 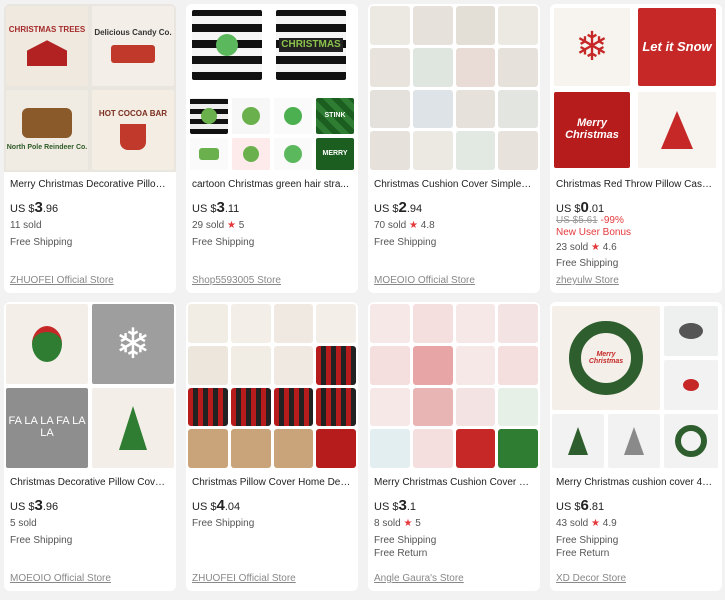 I want to click on reindeer-image, so click(x=47, y=123).